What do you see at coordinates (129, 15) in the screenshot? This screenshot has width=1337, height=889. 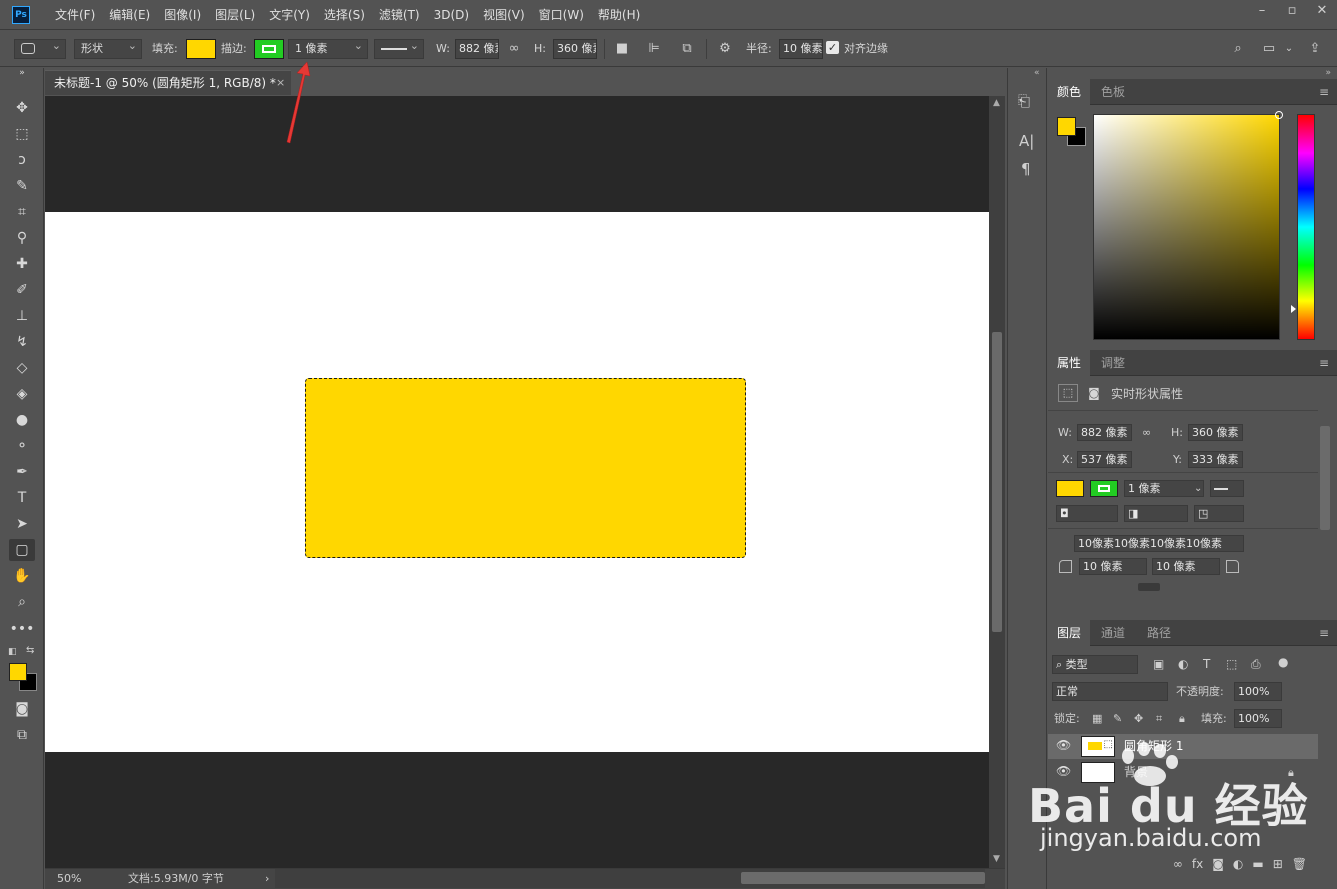 I see `menu-edit: 编辑(E)` at bounding box center [129, 15].